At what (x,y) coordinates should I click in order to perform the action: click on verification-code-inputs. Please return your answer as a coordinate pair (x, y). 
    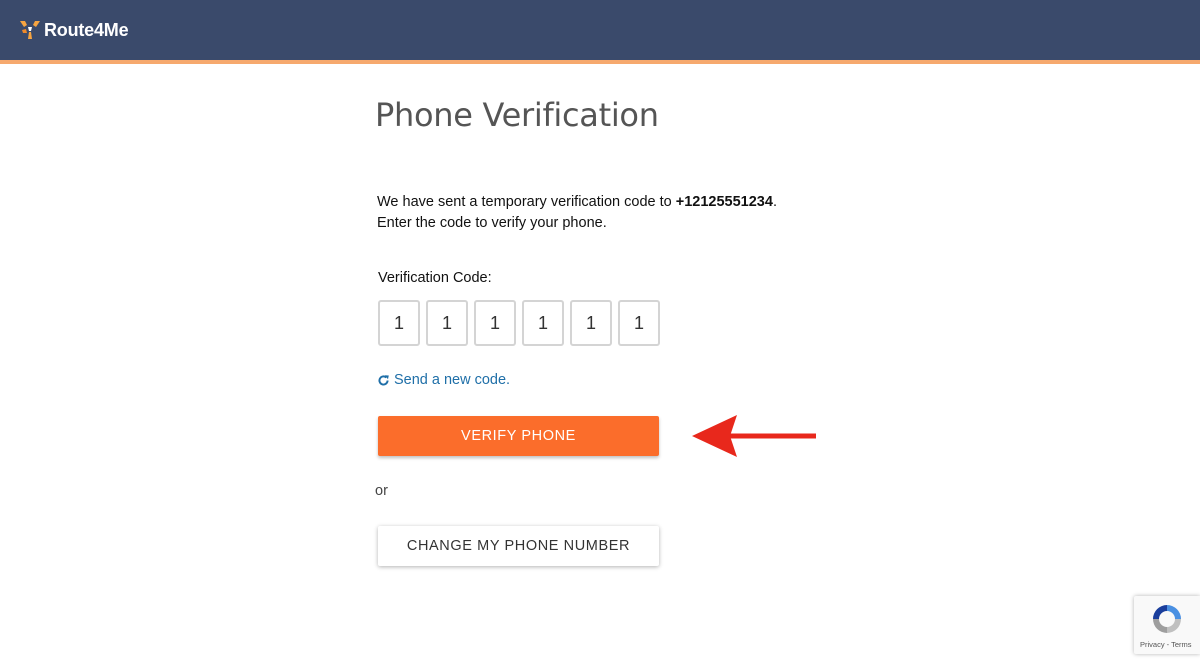
    Looking at the image, I should click on (519, 323).